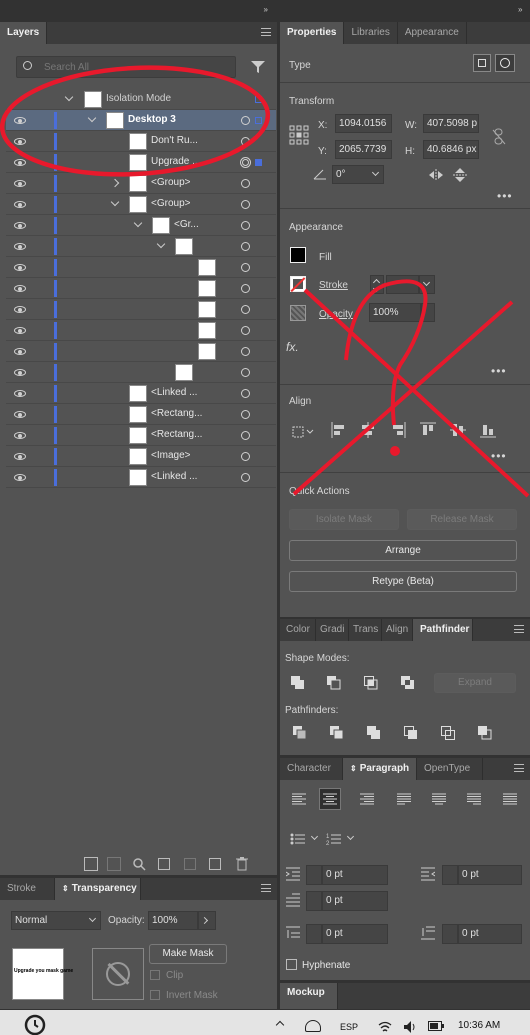 The width and height of the screenshot is (530, 1035). What do you see at coordinates (311, 769) in the screenshot?
I see `tab-character: Character` at bounding box center [311, 769].